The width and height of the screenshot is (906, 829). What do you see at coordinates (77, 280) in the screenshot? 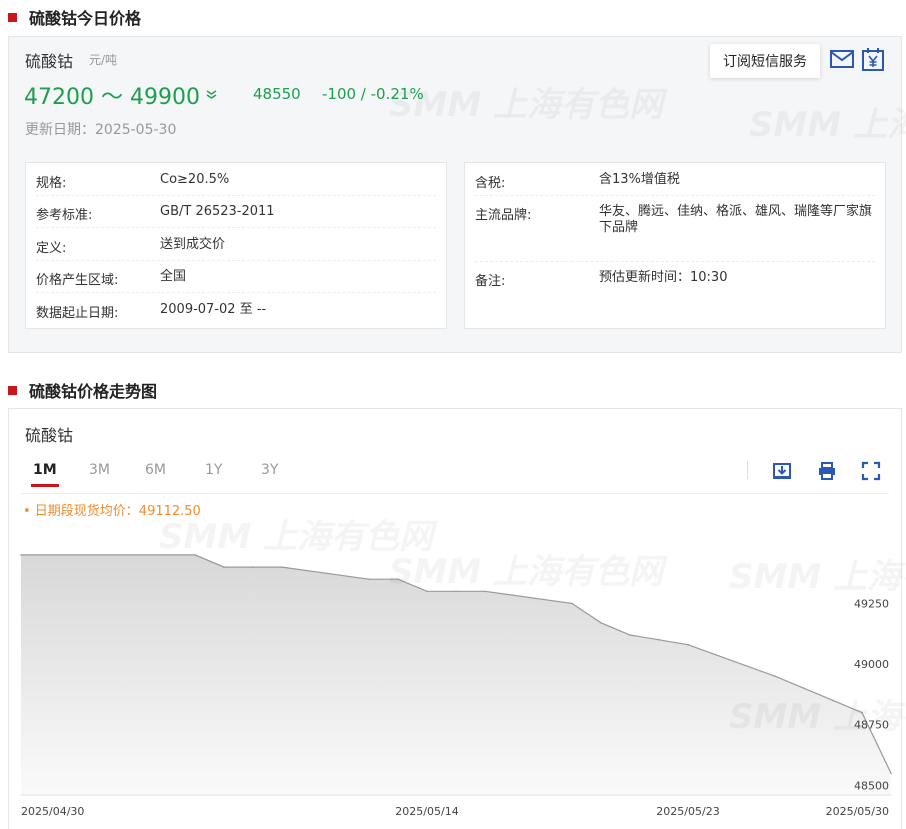
I see `info-key: 价格产生区域:` at bounding box center [77, 280].